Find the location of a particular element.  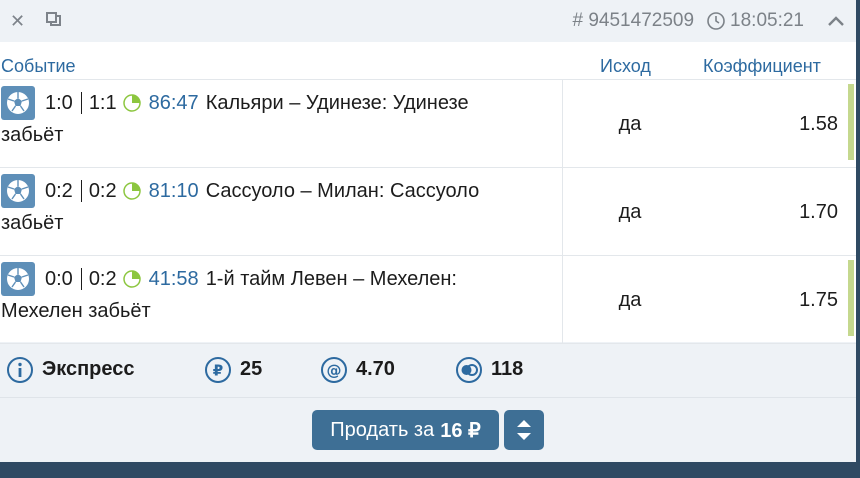

sort-arrows-icon is located at coordinates (523, 430).